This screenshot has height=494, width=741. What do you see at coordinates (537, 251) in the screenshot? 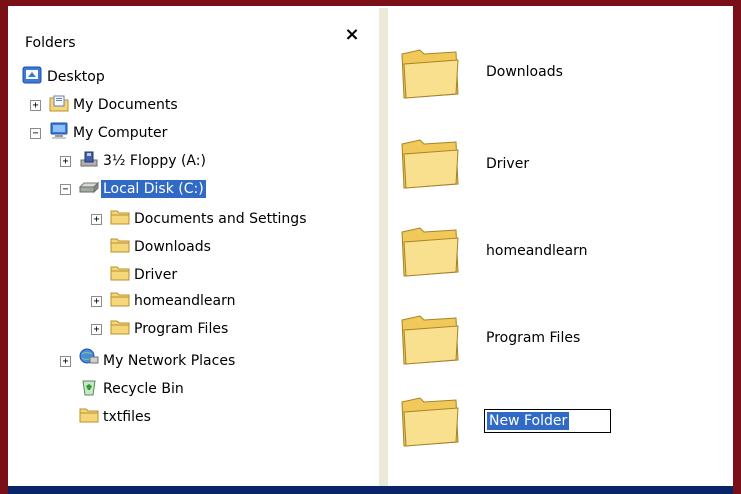
I see `content-label-homeandlearn: homeandlearn` at bounding box center [537, 251].